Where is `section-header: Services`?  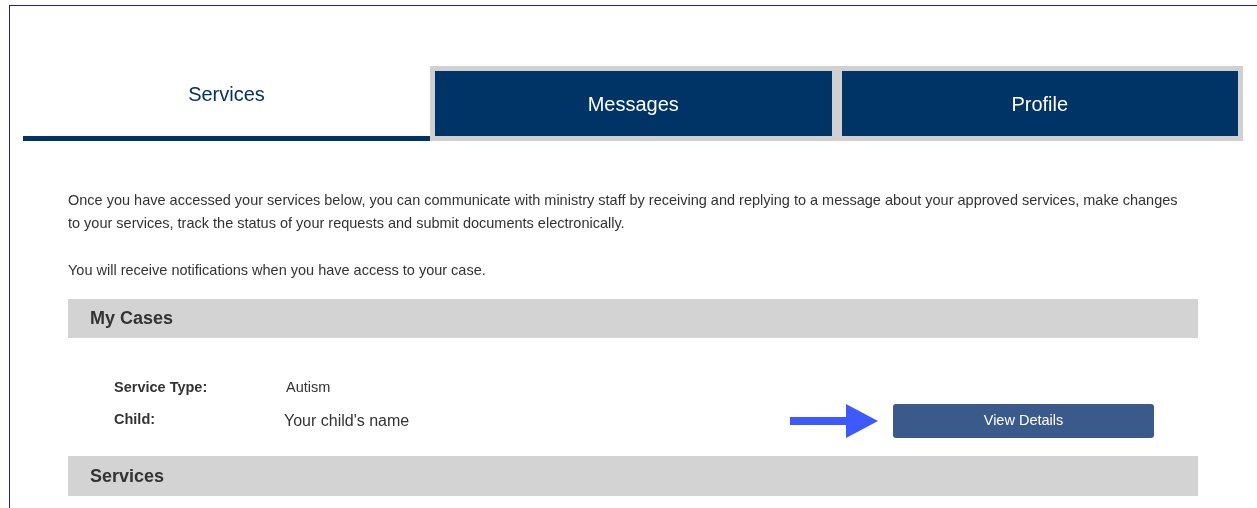 section-header: Services is located at coordinates (633, 476).